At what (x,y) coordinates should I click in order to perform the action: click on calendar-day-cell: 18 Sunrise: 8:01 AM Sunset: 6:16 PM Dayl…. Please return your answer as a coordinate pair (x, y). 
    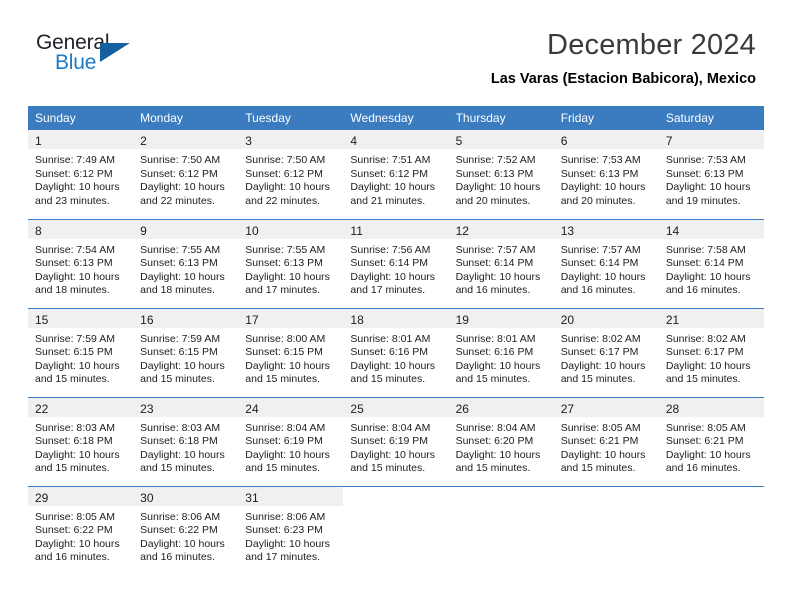
    Looking at the image, I should click on (396, 352).